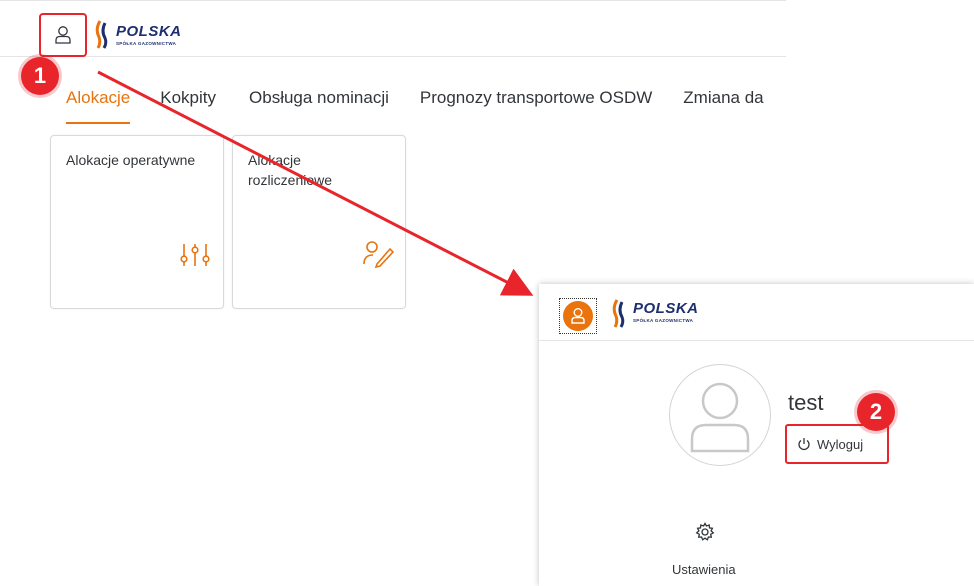  I want to click on tab-kokpity: Kokpity, so click(188, 106).